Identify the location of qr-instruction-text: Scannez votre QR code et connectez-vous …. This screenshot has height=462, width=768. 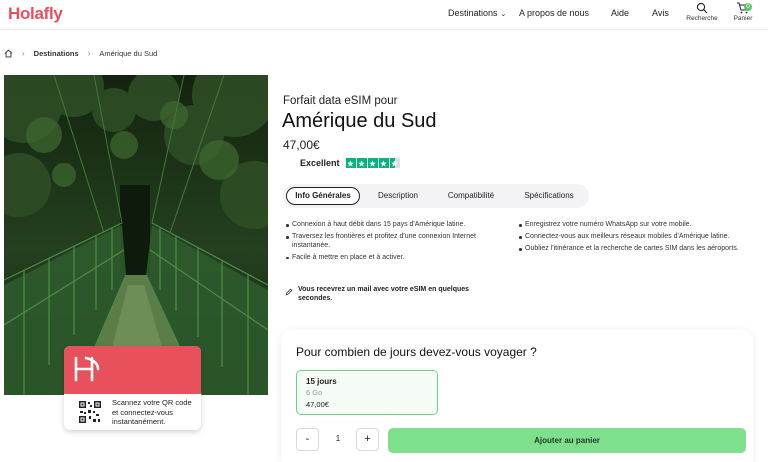
(152, 412).